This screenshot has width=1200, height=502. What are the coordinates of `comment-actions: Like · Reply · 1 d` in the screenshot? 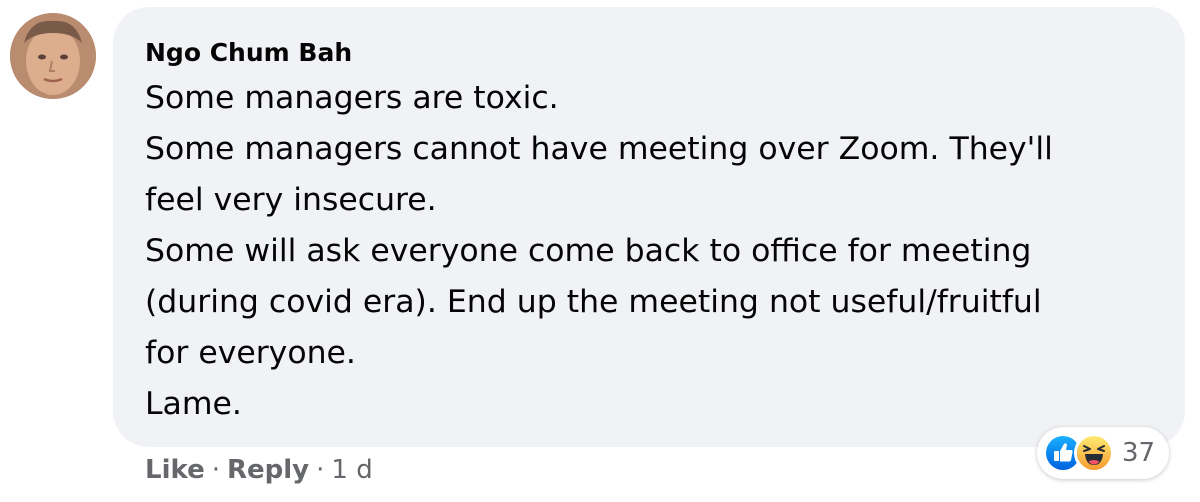 It's located at (259, 470).